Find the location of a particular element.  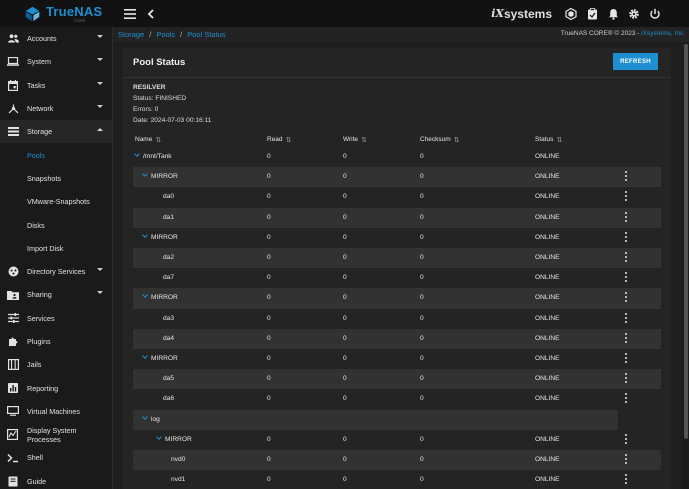

power-icon is located at coordinates (655, 14).